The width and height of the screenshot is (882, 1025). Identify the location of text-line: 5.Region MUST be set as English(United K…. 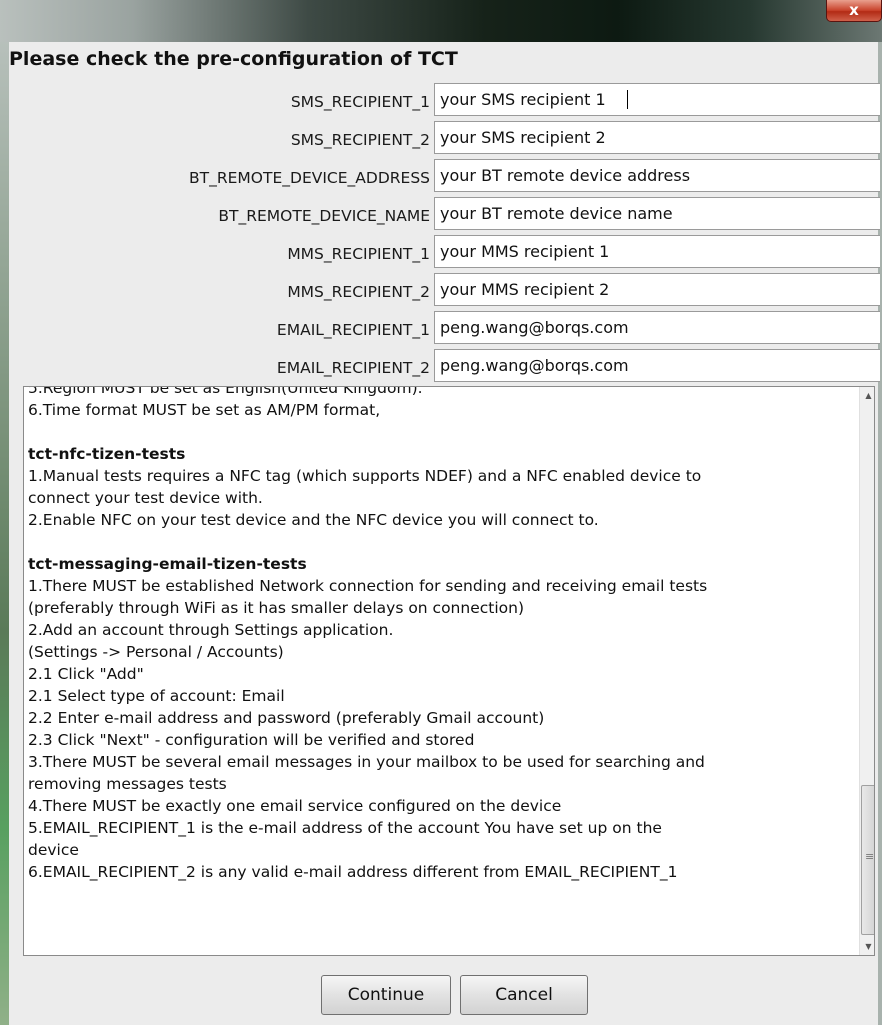
(225, 391).